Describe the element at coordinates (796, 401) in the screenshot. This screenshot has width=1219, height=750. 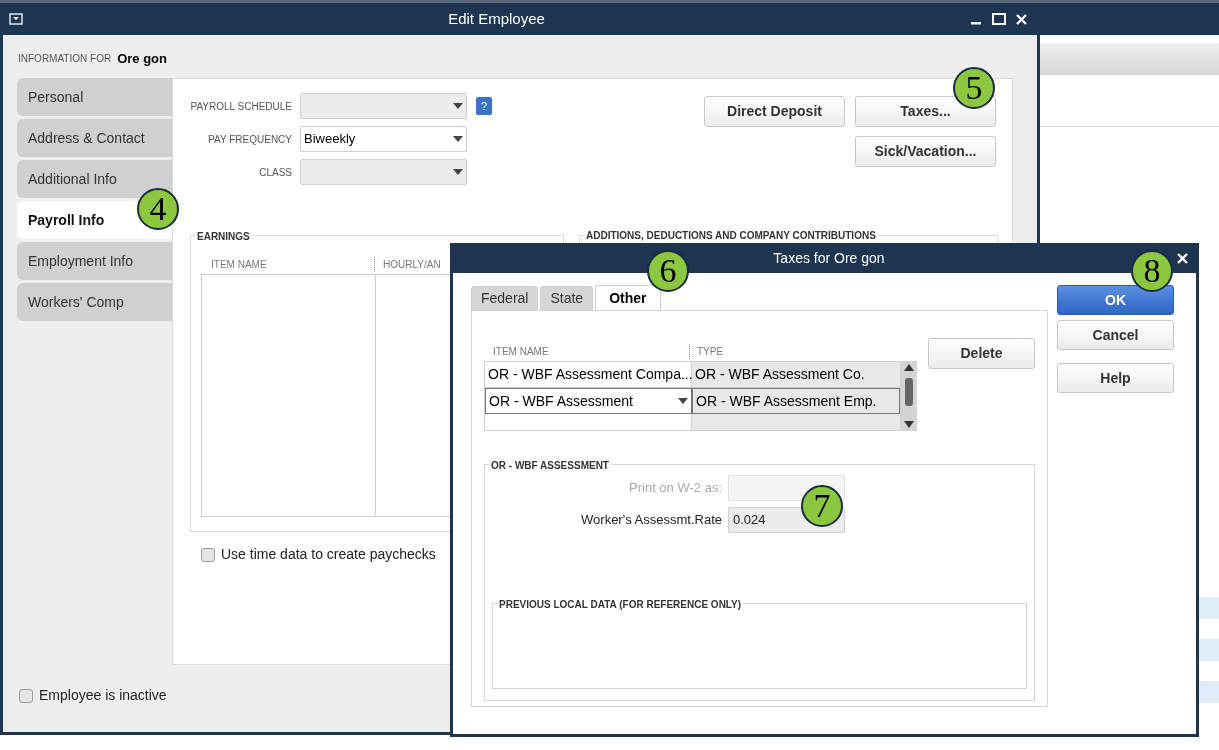
I see `table-cell: OR - WBF Assessment Emp.` at that location.